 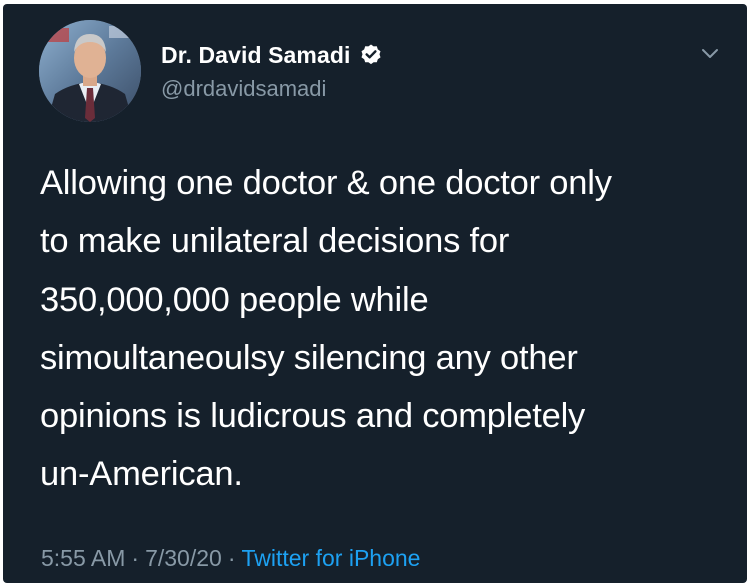 What do you see at coordinates (234, 299) in the screenshot?
I see `tweet-text-line: 350,000,000 people while` at bounding box center [234, 299].